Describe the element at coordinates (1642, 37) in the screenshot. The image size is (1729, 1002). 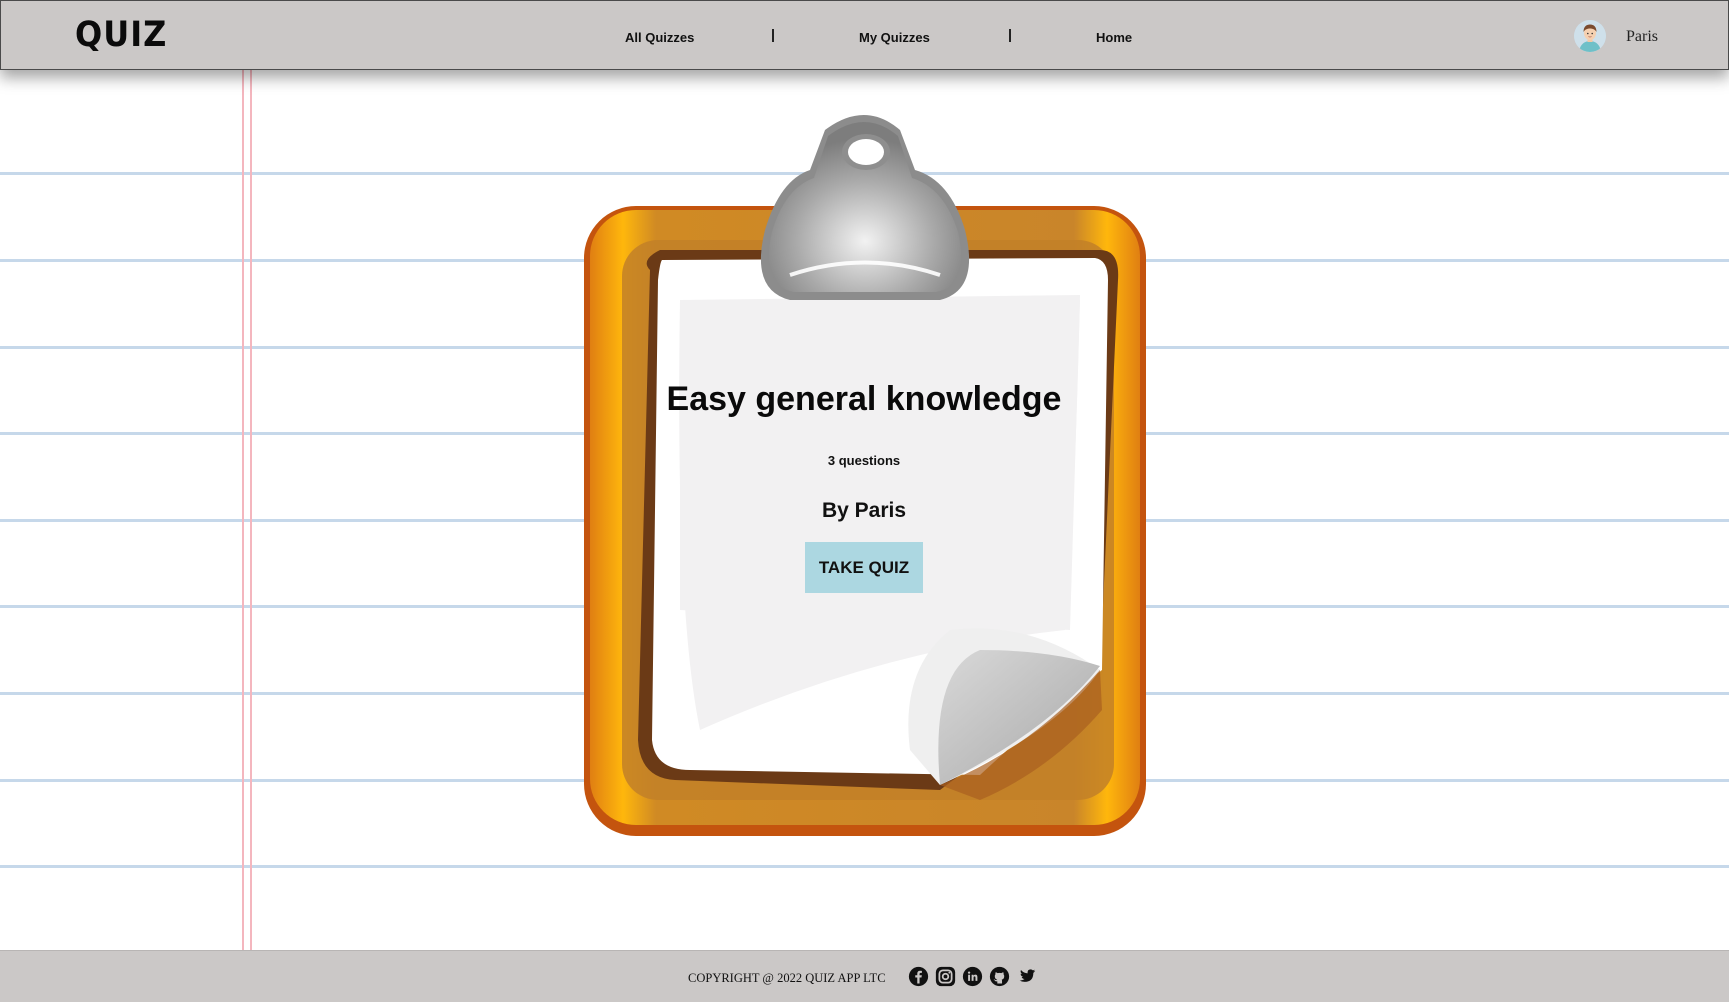
I see `user-name: Paris` at that location.